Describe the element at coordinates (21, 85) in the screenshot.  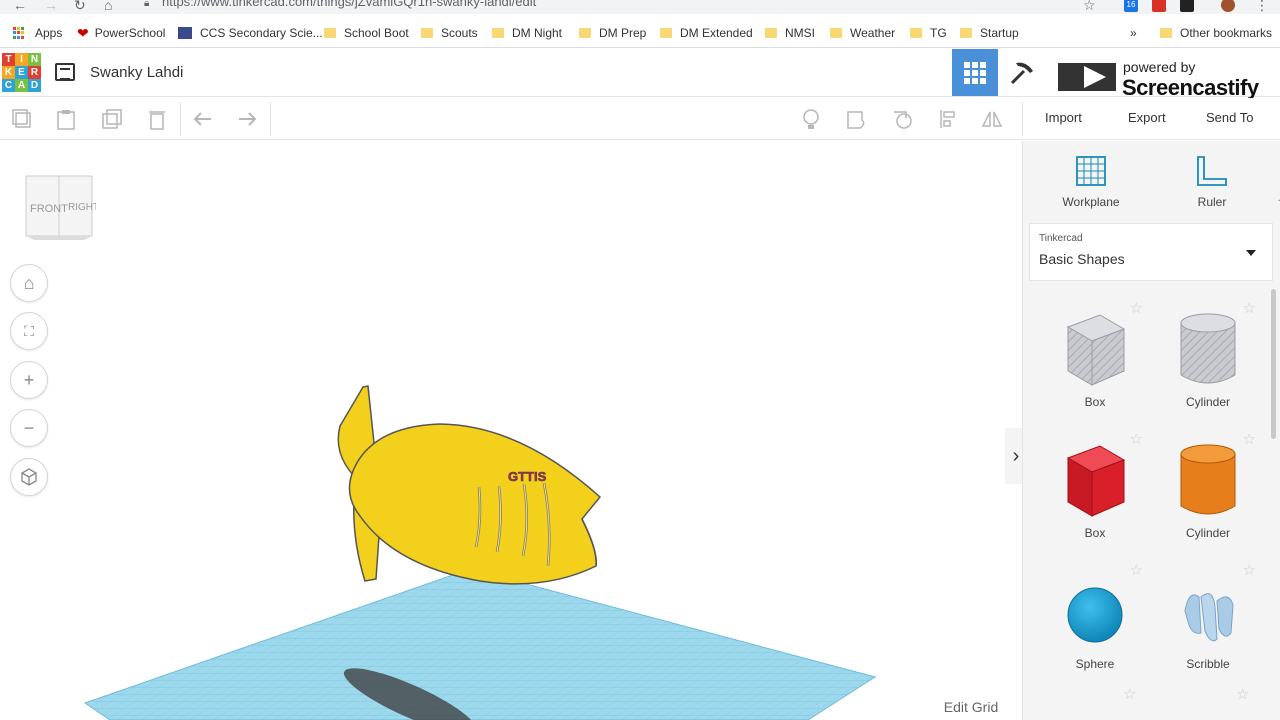
I see `logo-letter: A` at that location.